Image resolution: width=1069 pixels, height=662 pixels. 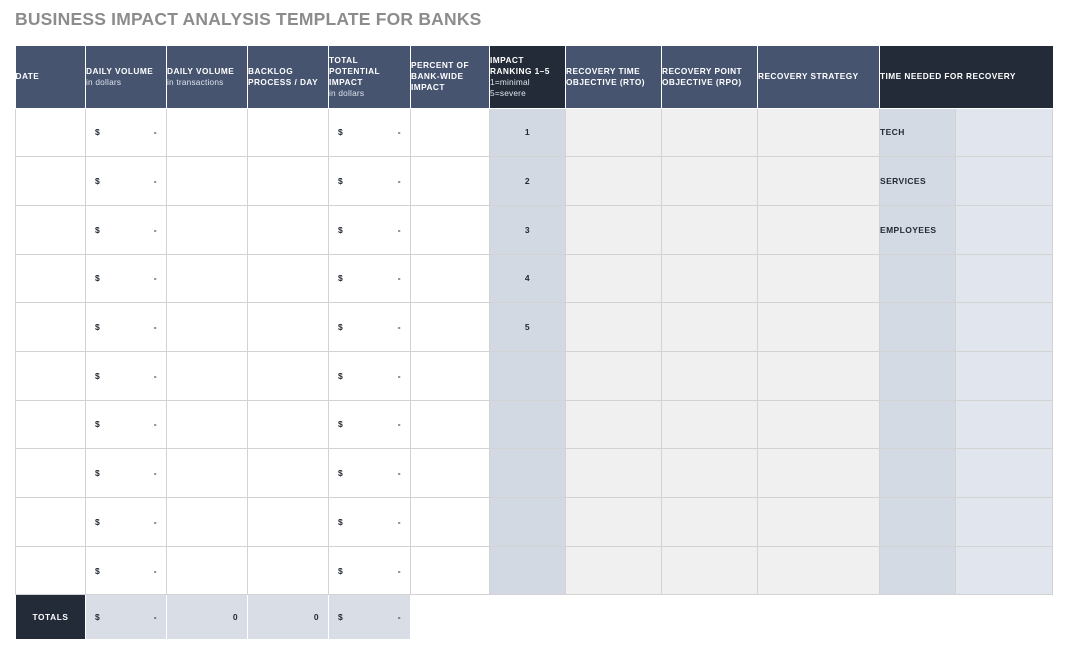 What do you see at coordinates (450, 77) in the screenshot?
I see `column-header-percent-bank-wide-impact: PERCENT OF BANK-WIDE IMPACT` at bounding box center [450, 77].